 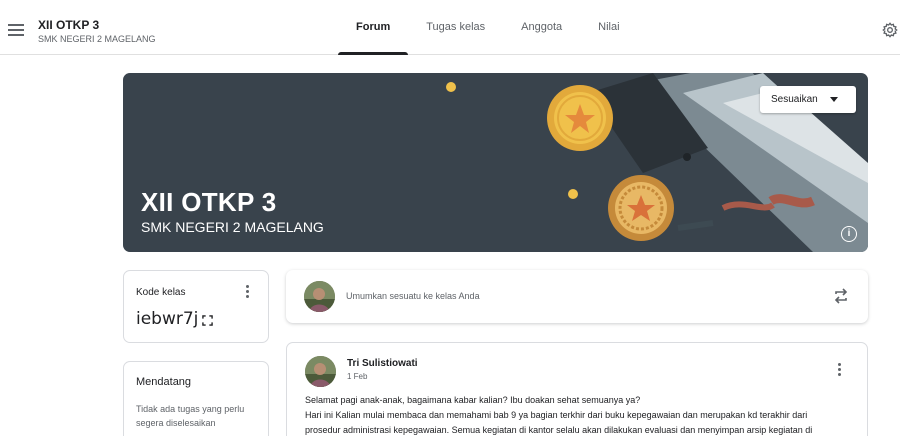 What do you see at coordinates (97, 39) in the screenshot?
I see `class-school: SMK NEGERI 2 MAGELANG` at bounding box center [97, 39].